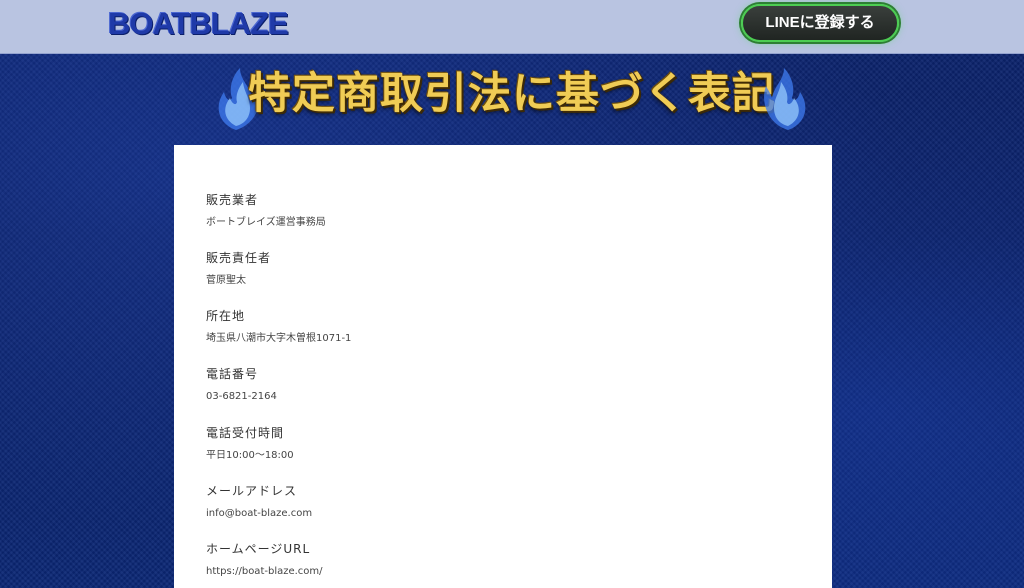 This screenshot has height=588, width=1024. Describe the element at coordinates (239, 258) in the screenshot. I see `info-label: 販売責任者` at that location.